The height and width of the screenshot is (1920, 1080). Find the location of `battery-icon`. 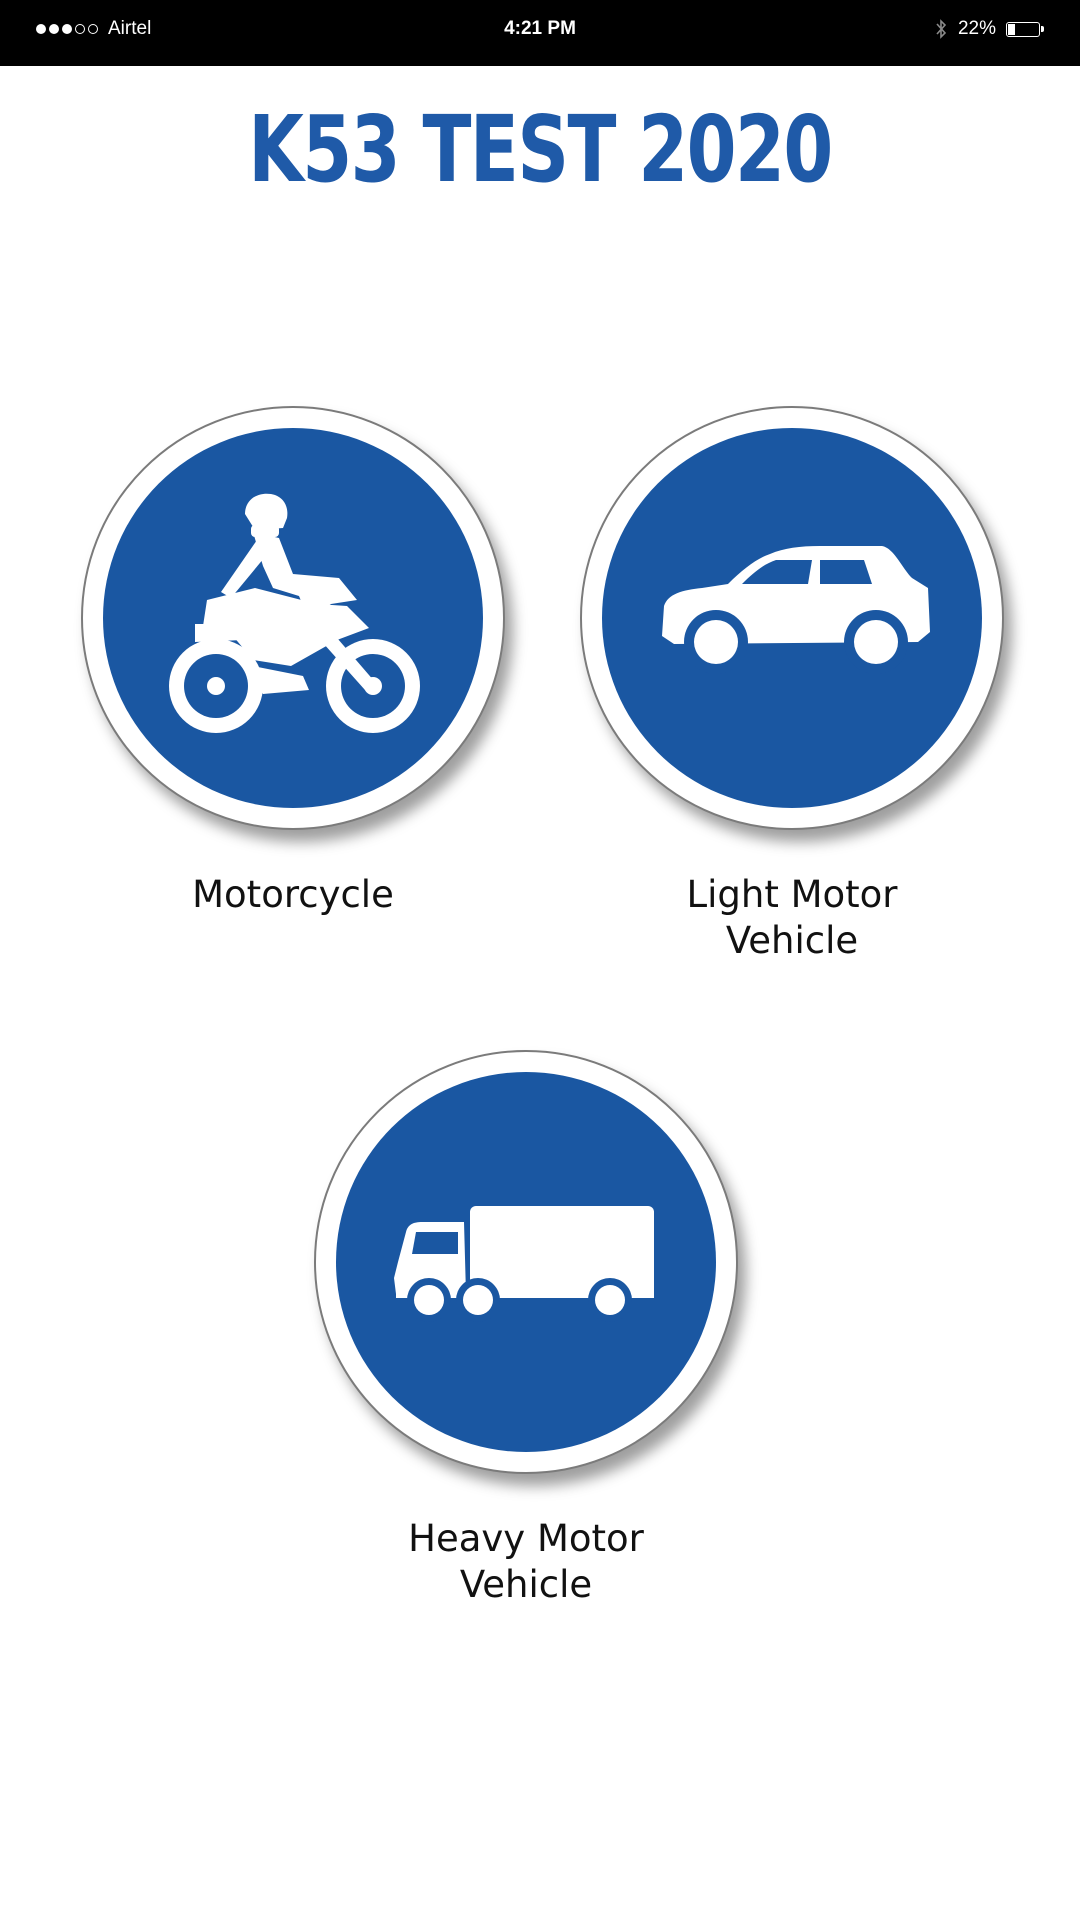

battery-icon is located at coordinates (1025, 29).